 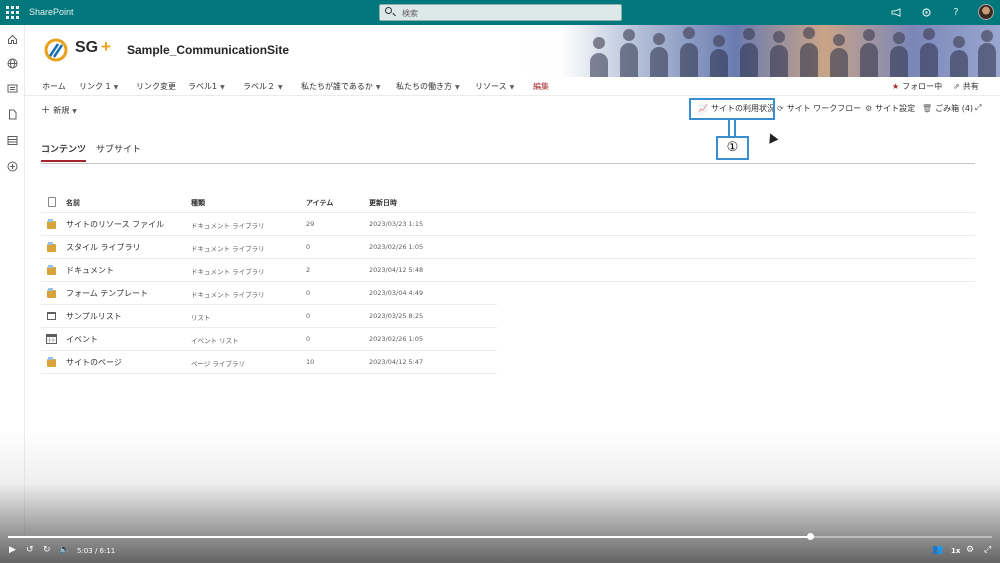 What do you see at coordinates (58, 50) in the screenshot?
I see `site-logo-icon` at bounding box center [58, 50].